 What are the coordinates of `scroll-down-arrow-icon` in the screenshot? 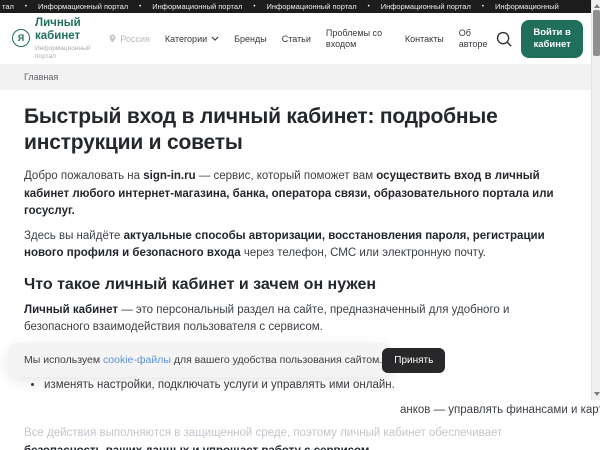 It's located at (596, 394).